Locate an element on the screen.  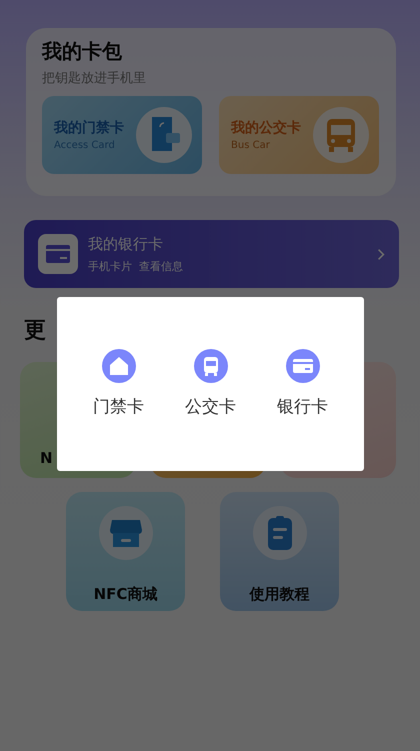
clipboard-icon is located at coordinates (279, 533).